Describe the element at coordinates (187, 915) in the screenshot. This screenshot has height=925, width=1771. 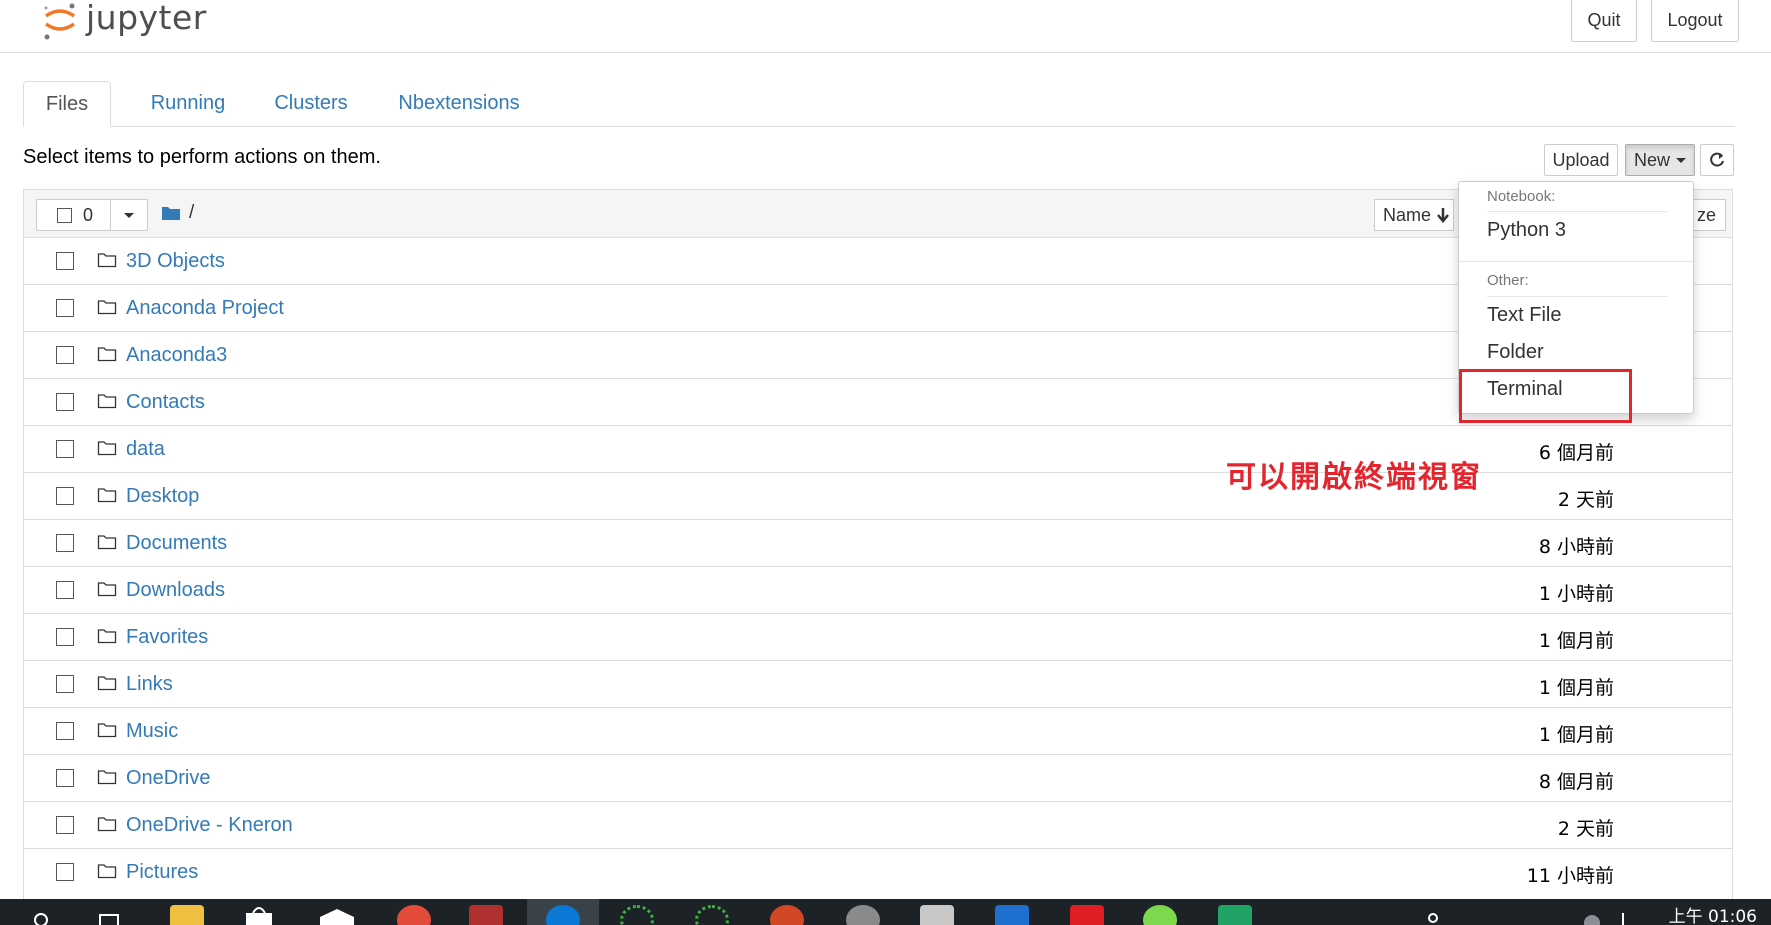
I see `file-explorer-icon` at that location.